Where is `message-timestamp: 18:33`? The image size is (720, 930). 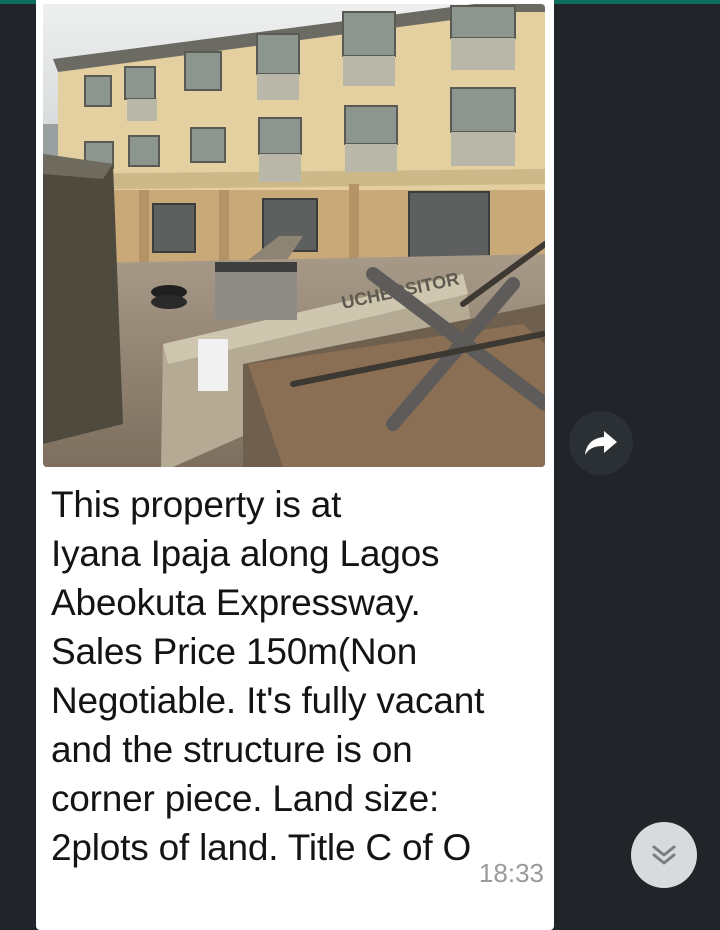 message-timestamp: 18:33 is located at coordinates (511, 873).